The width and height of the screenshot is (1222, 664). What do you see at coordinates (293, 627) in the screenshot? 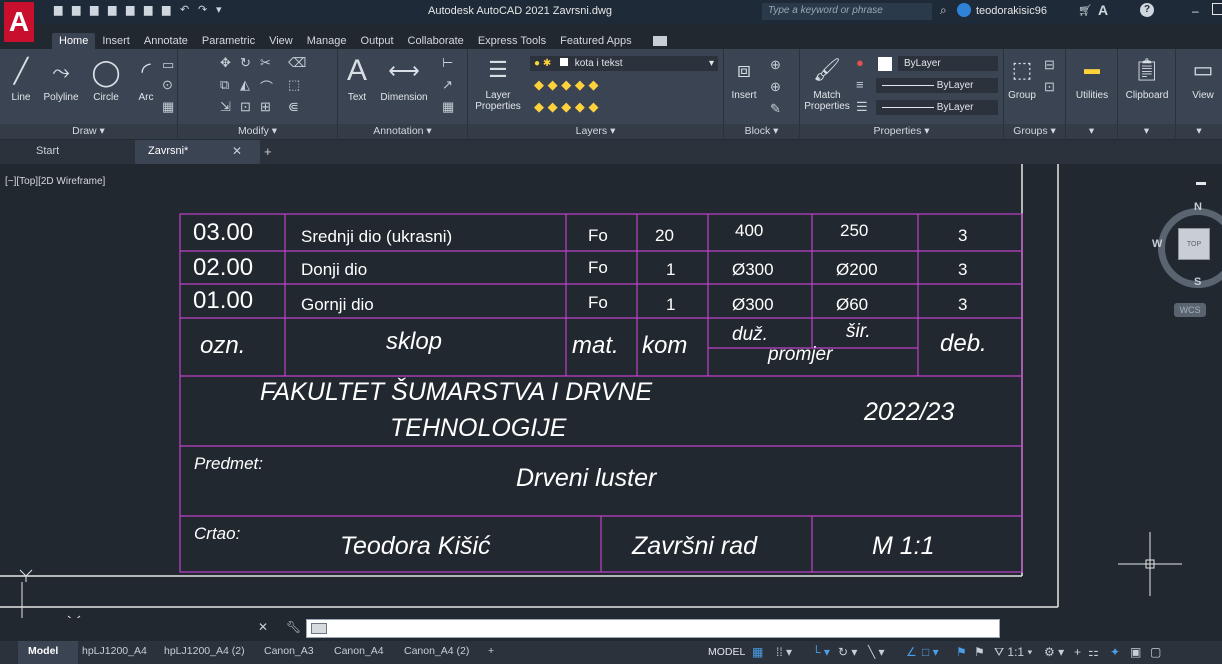
I see `wrench-icon: 🔧︎` at bounding box center [293, 627].